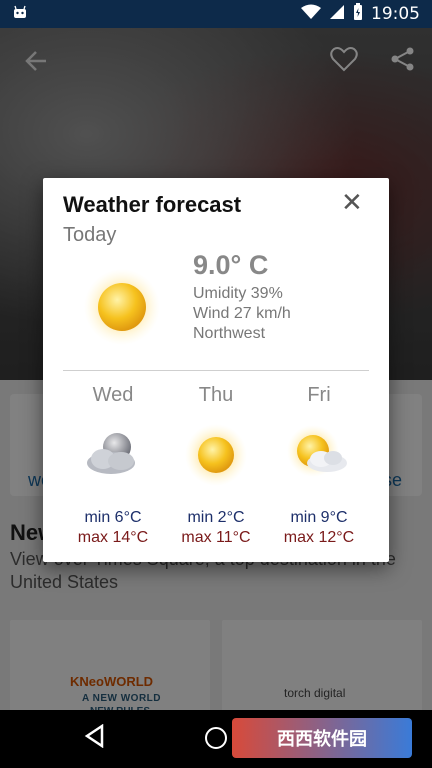 Image resolution: width=432 pixels, height=768 pixels. I want to click on dialog-title: Weather forecast, so click(152, 204).